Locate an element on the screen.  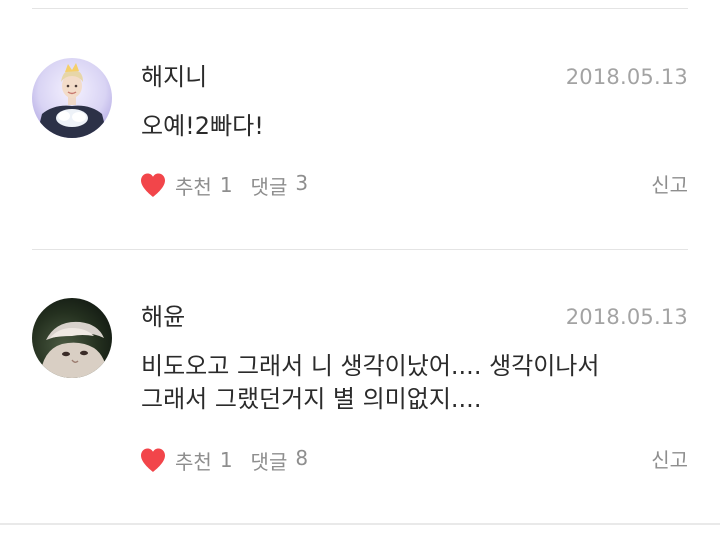
comment-actions: 추천 1 댓글 3 is located at coordinates (223, 185).